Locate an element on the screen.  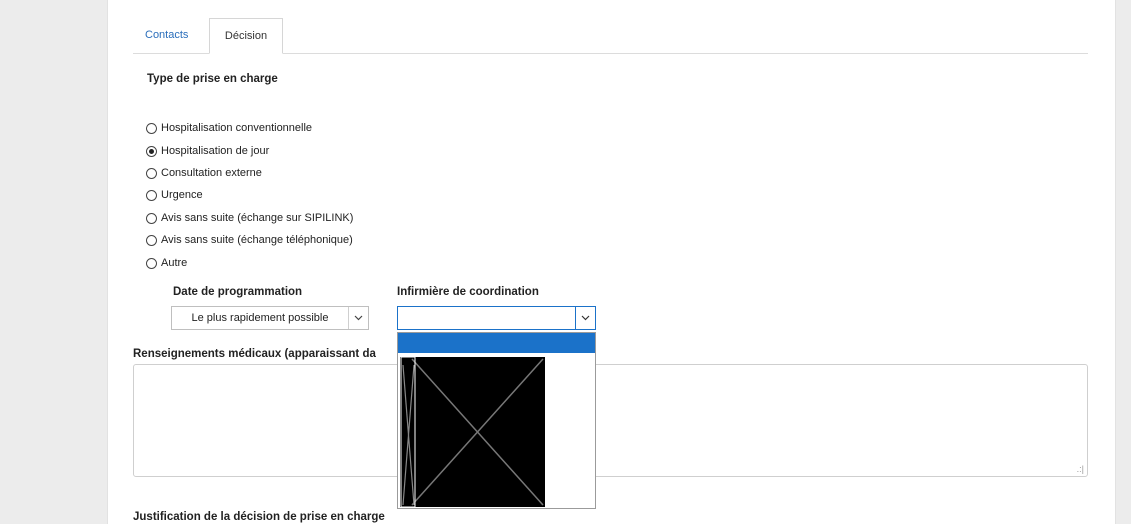
radio-option: Avis sans suite (échange sur SIPILINK) is located at coordinates (249, 218).